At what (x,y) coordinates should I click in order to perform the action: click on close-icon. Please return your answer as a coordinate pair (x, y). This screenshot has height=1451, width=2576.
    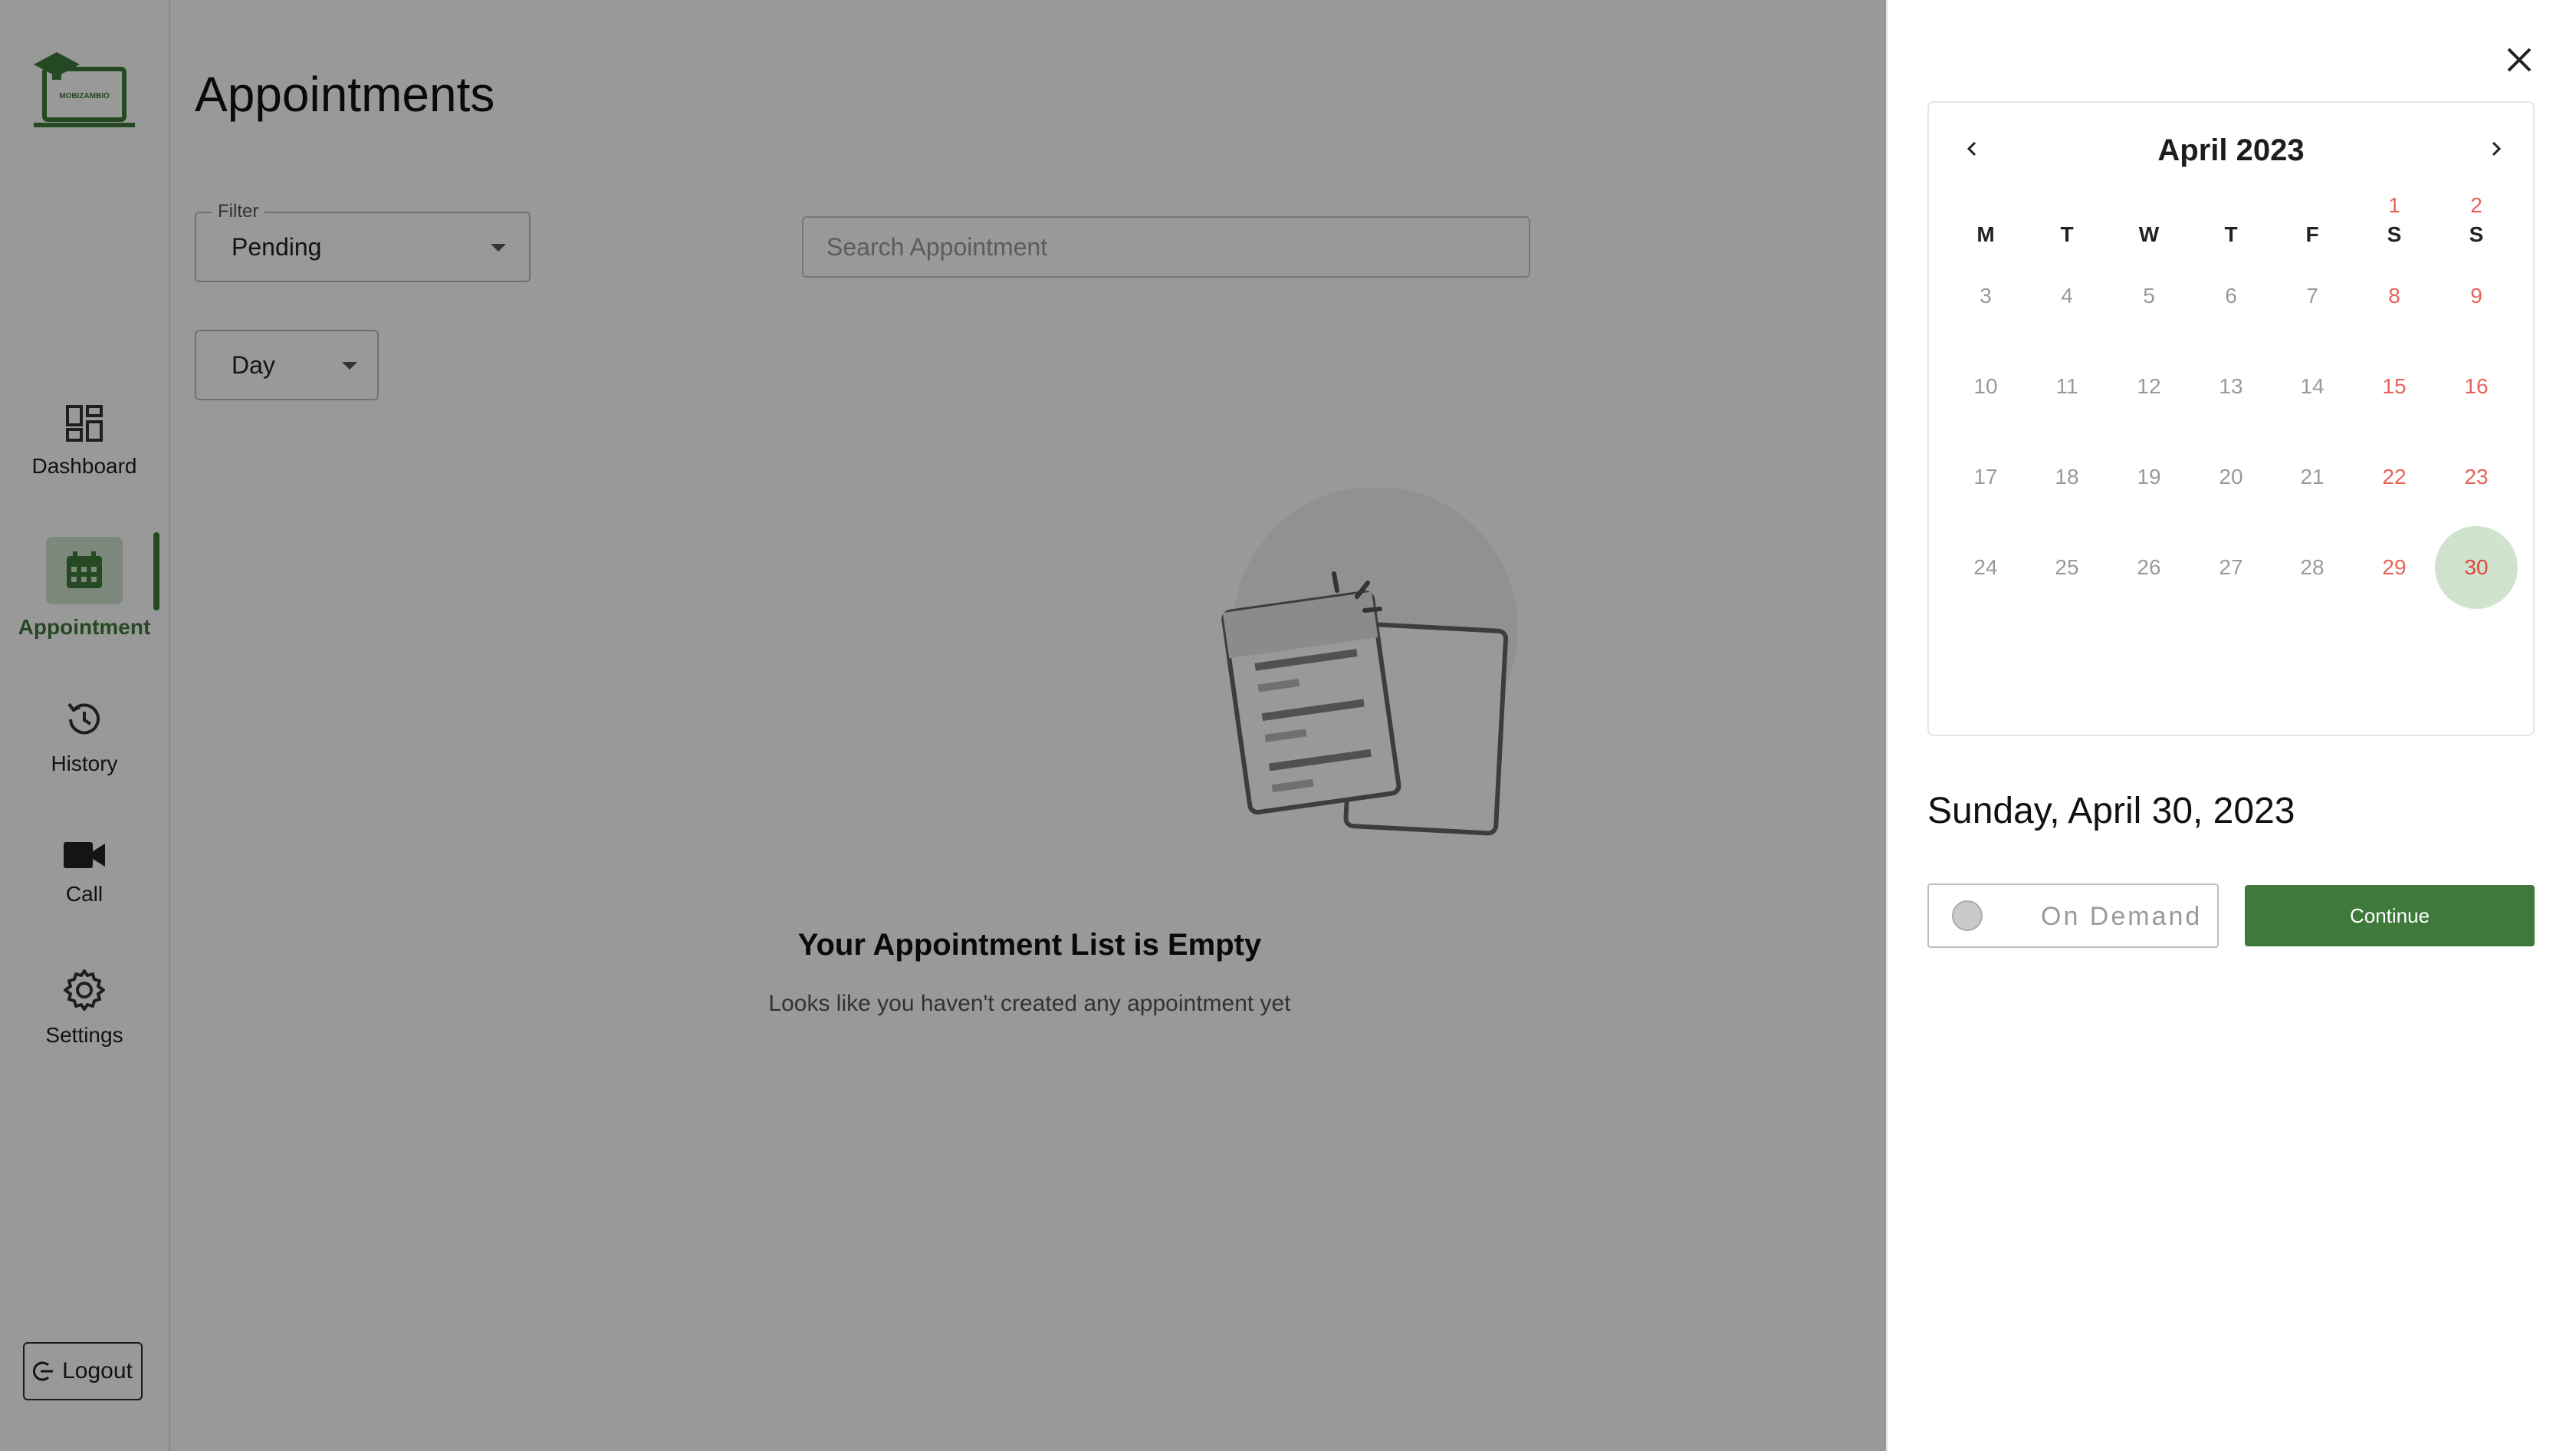
    Looking at the image, I should click on (2519, 60).